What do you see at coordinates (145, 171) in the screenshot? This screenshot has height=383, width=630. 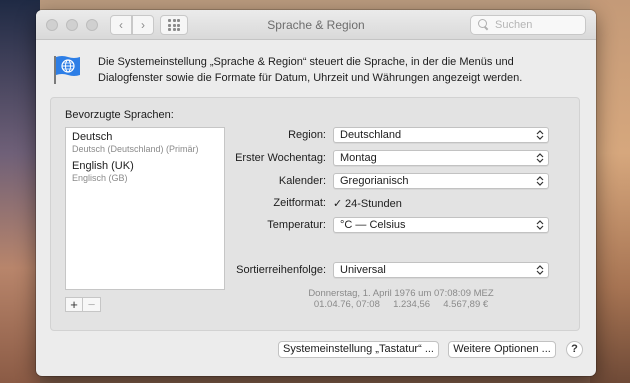 I see `list-item: English (UK) Englisch (GB)` at bounding box center [145, 171].